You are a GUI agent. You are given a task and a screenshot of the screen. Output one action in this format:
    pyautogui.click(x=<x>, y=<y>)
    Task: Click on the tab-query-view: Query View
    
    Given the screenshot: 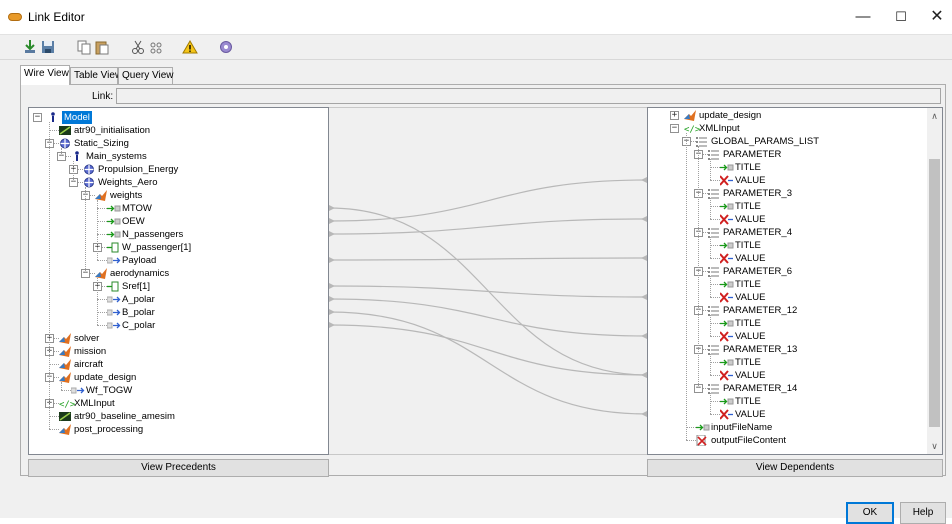 What is the action you would take?
    pyautogui.click(x=146, y=75)
    